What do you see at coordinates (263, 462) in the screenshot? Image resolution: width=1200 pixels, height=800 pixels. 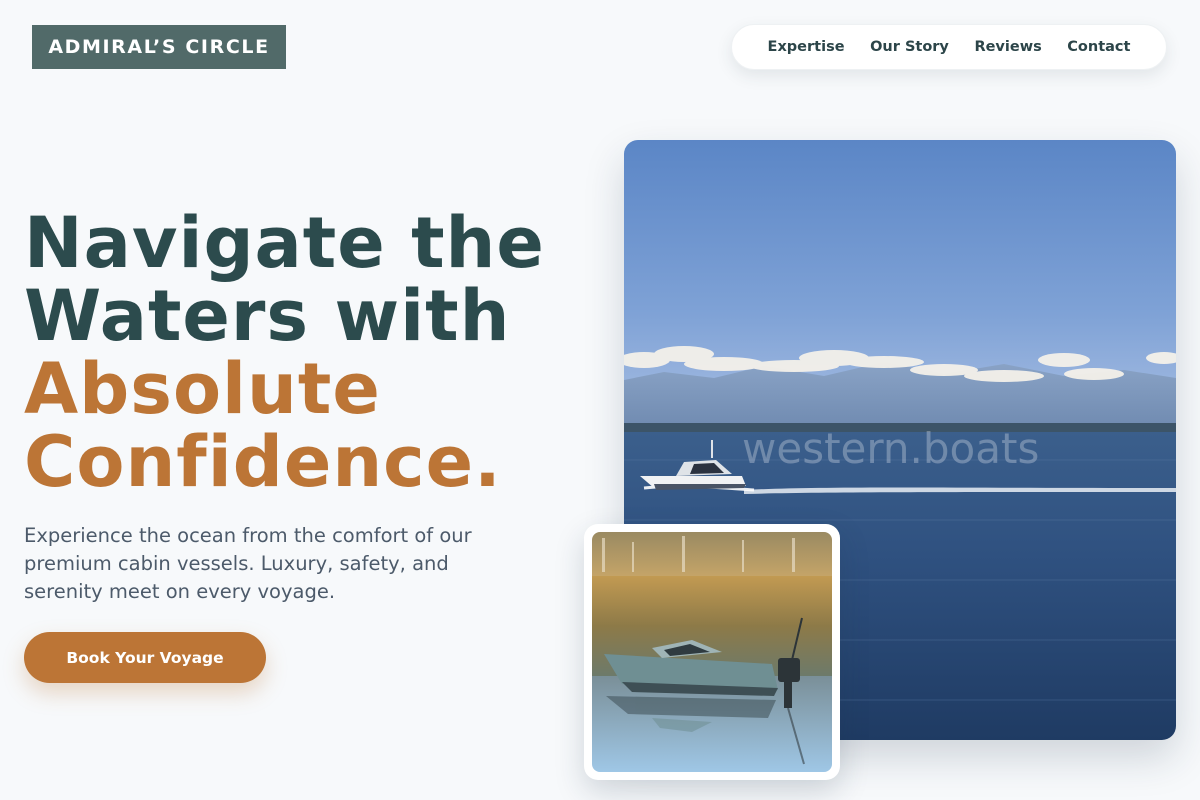 I see `headline-line-4: Confidence.` at bounding box center [263, 462].